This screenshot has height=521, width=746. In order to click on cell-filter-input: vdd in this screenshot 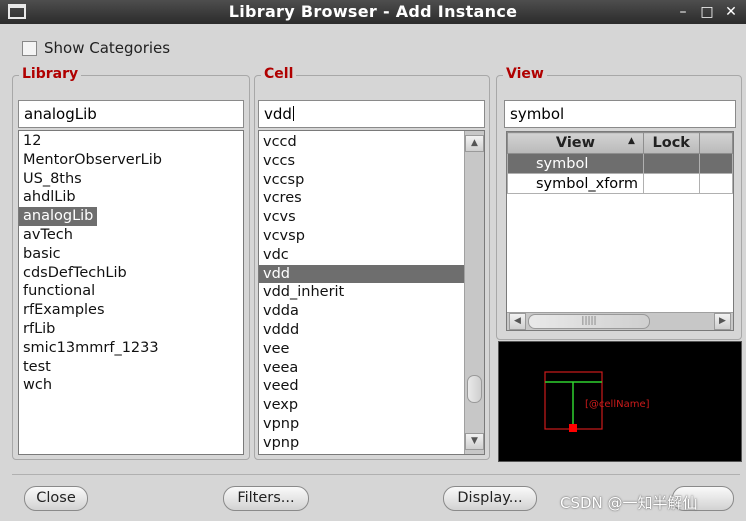, I will do `click(371, 114)`.